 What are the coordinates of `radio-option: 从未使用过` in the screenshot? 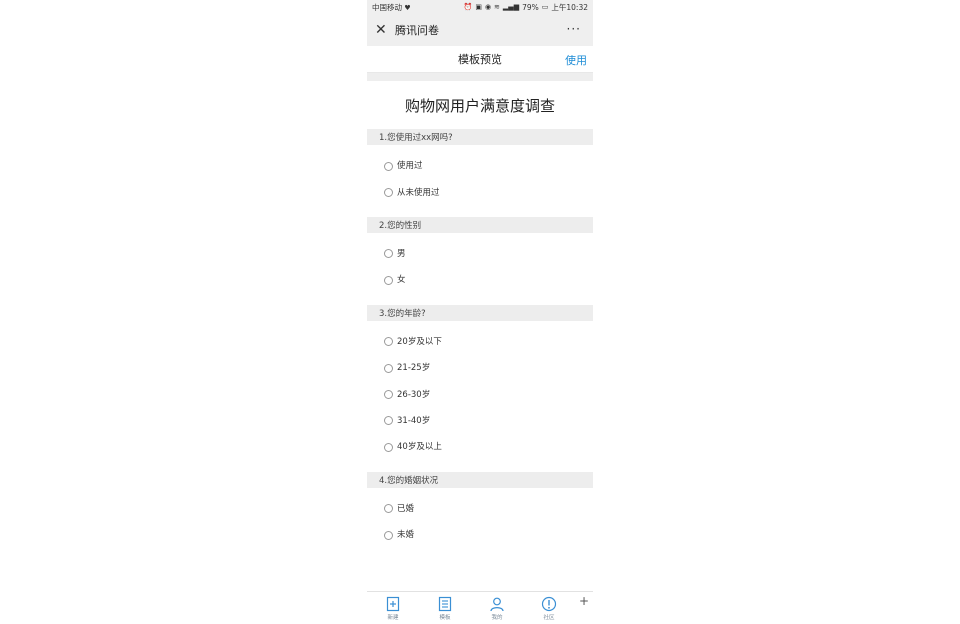 It's located at (480, 191).